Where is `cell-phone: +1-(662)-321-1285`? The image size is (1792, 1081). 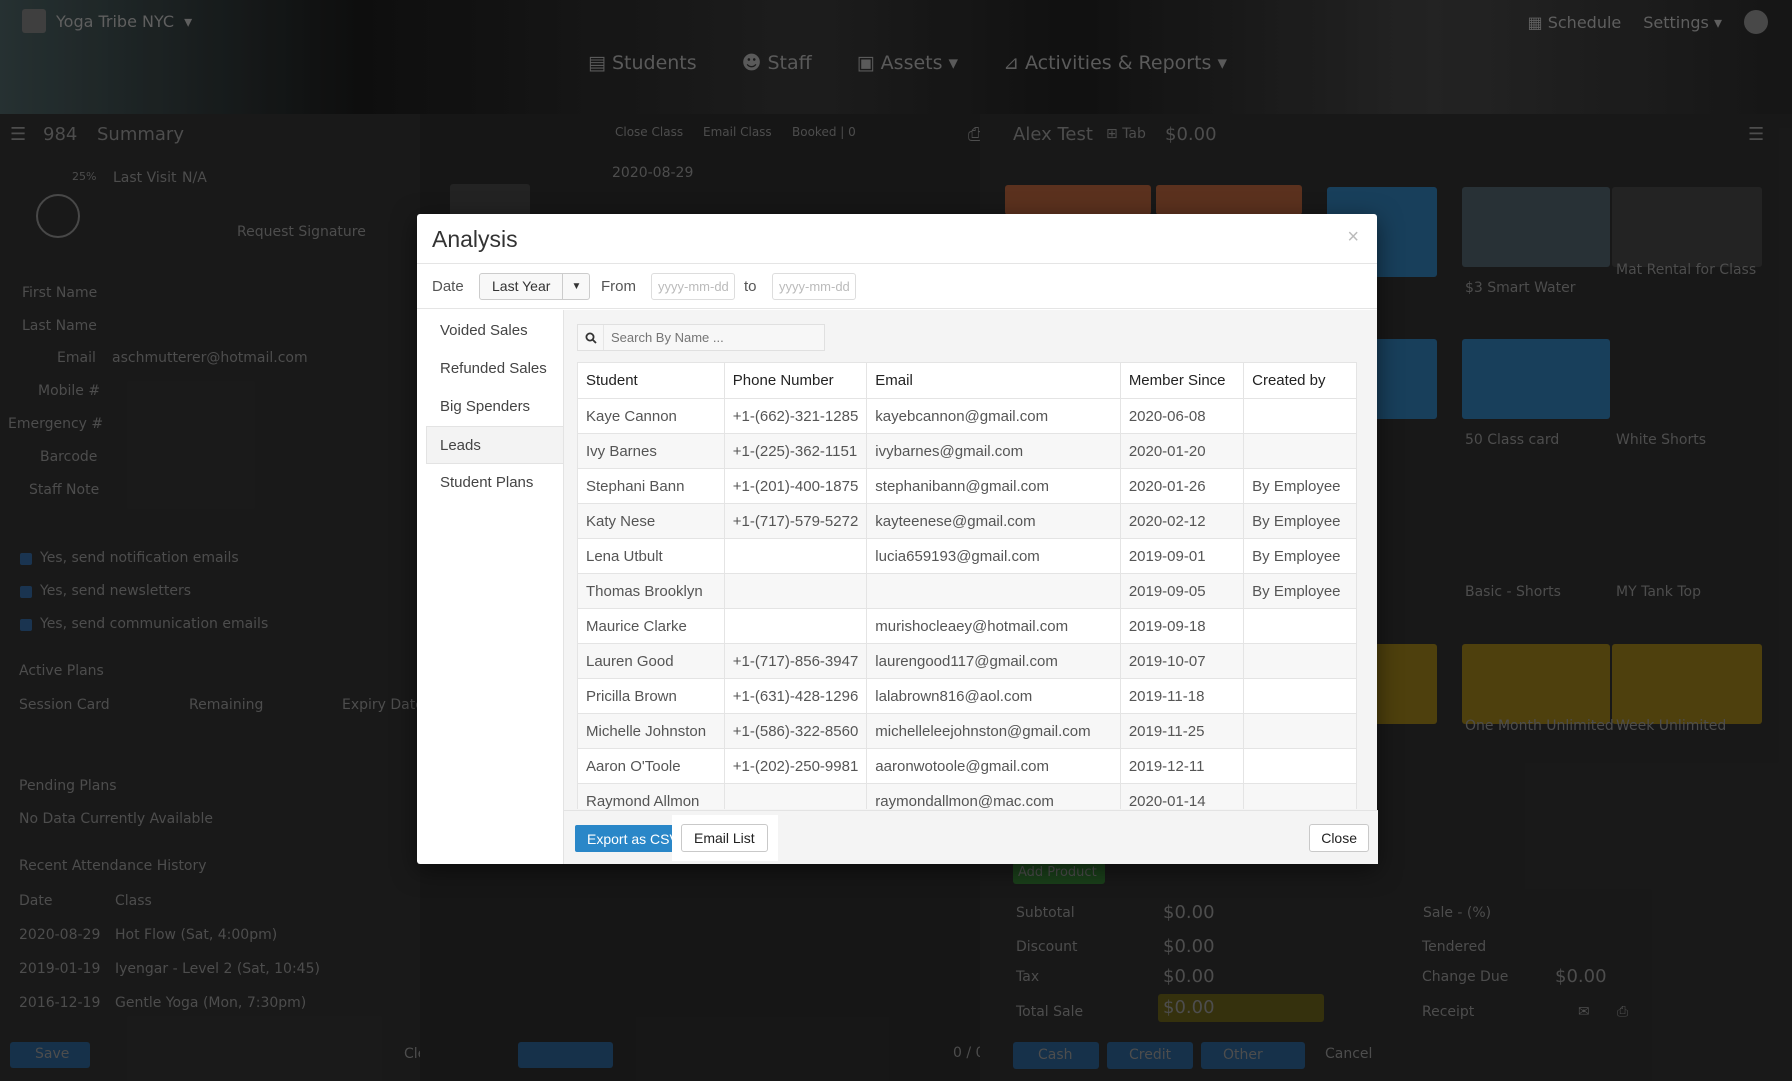 cell-phone: +1-(662)-321-1285 is located at coordinates (795, 416).